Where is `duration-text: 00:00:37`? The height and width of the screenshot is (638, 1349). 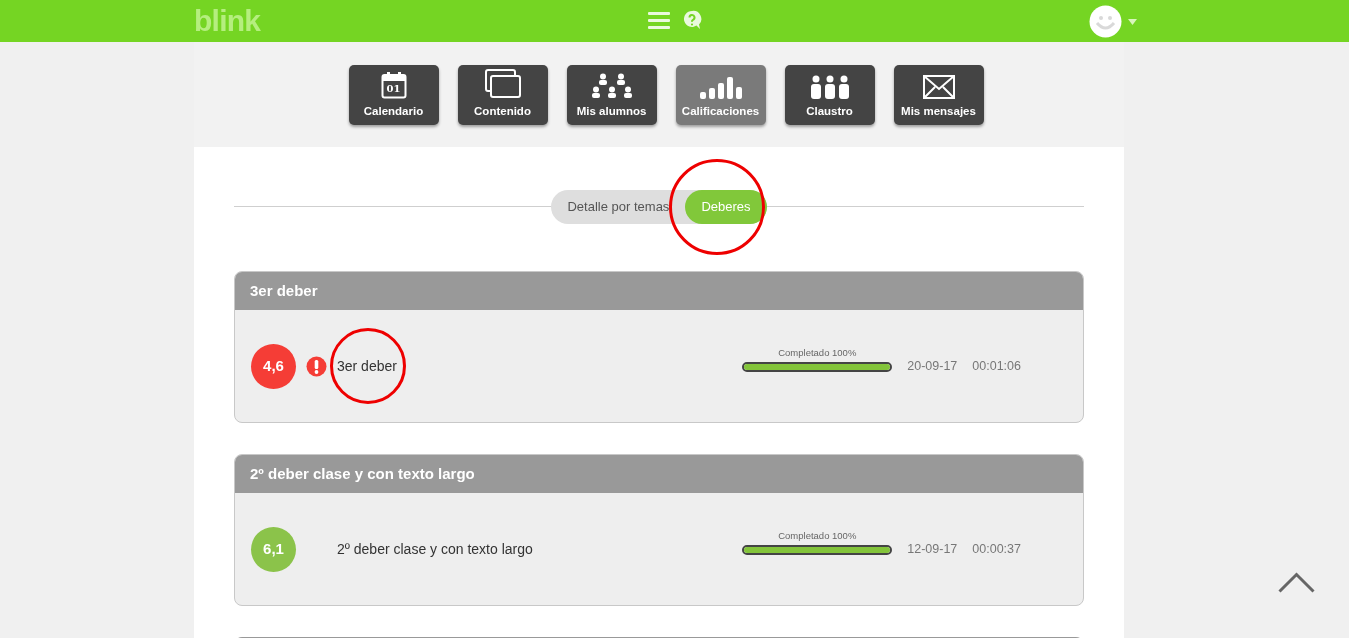
duration-text: 00:00:37 is located at coordinates (996, 549).